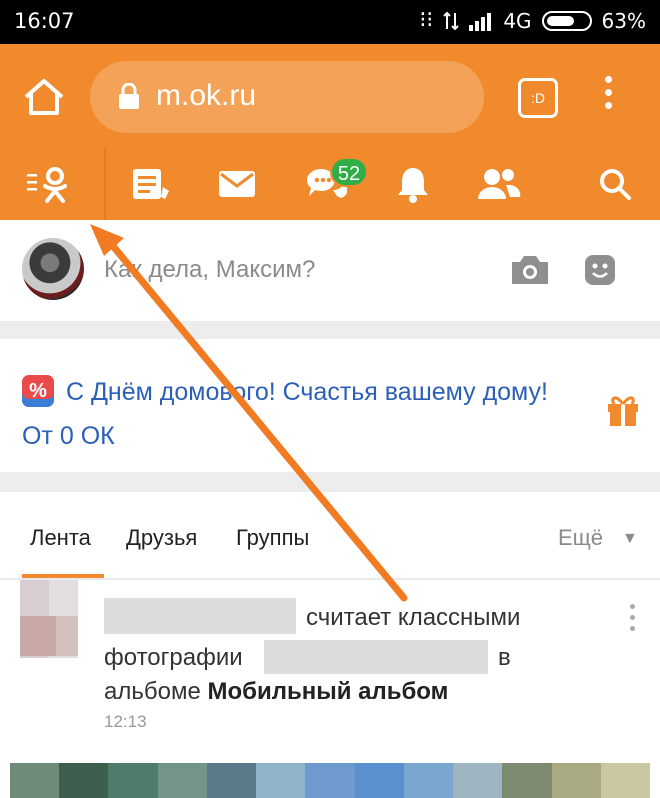 The image size is (660, 798). What do you see at coordinates (173, 657) in the screenshot?
I see `feed-photos-text: фотографии` at bounding box center [173, 657].